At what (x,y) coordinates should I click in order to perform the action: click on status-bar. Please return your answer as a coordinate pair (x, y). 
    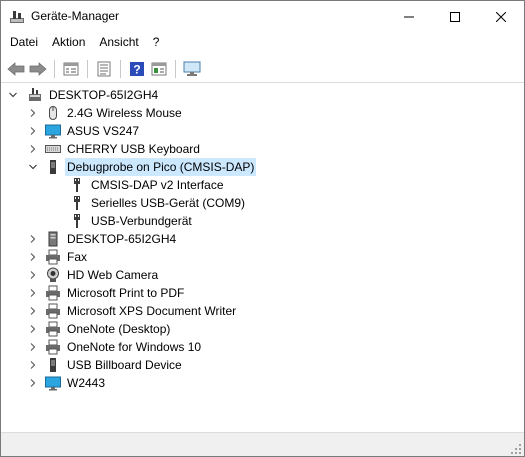
    Looking at the image, I should click on (262, 444).